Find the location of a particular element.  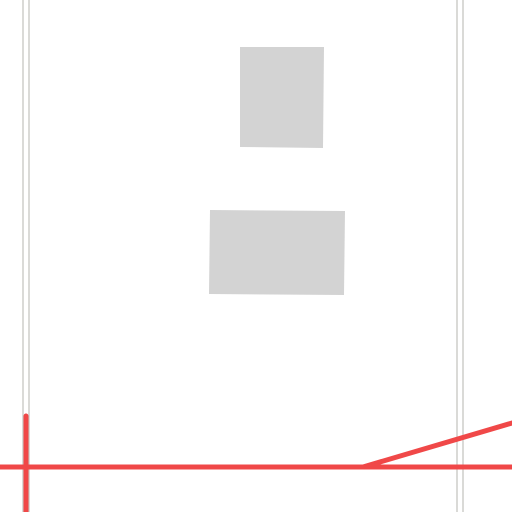

placeholder-image-bottom is located at coordinates (277, 252).